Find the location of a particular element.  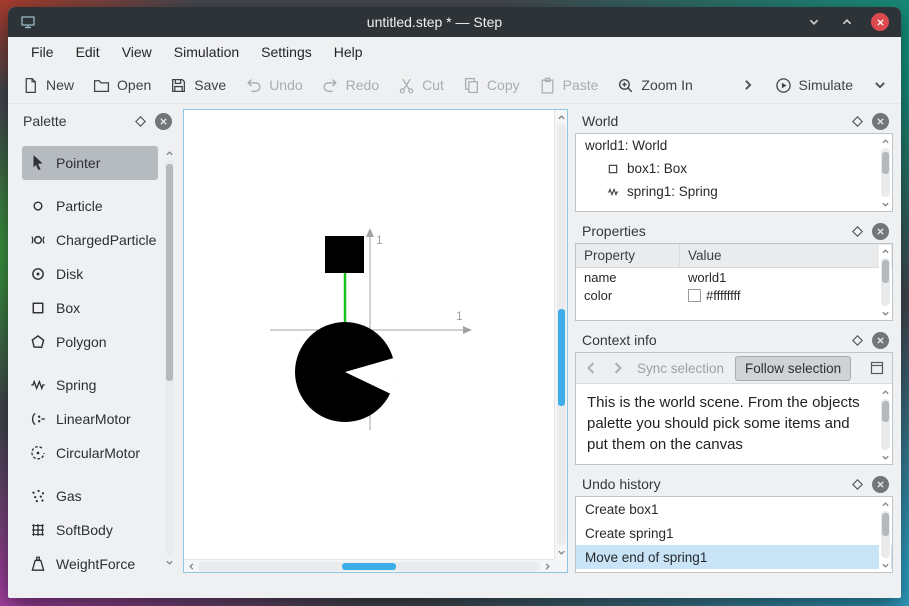

box-object is located at coordinates (344, 254).